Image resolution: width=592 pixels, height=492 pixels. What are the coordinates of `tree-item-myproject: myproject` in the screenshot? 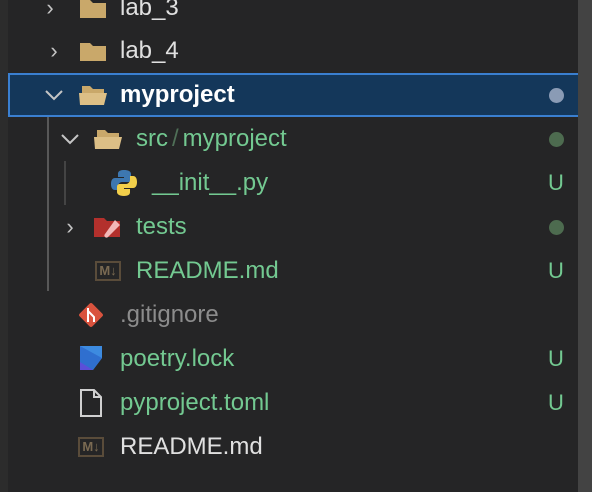 It's located at (300, 95).